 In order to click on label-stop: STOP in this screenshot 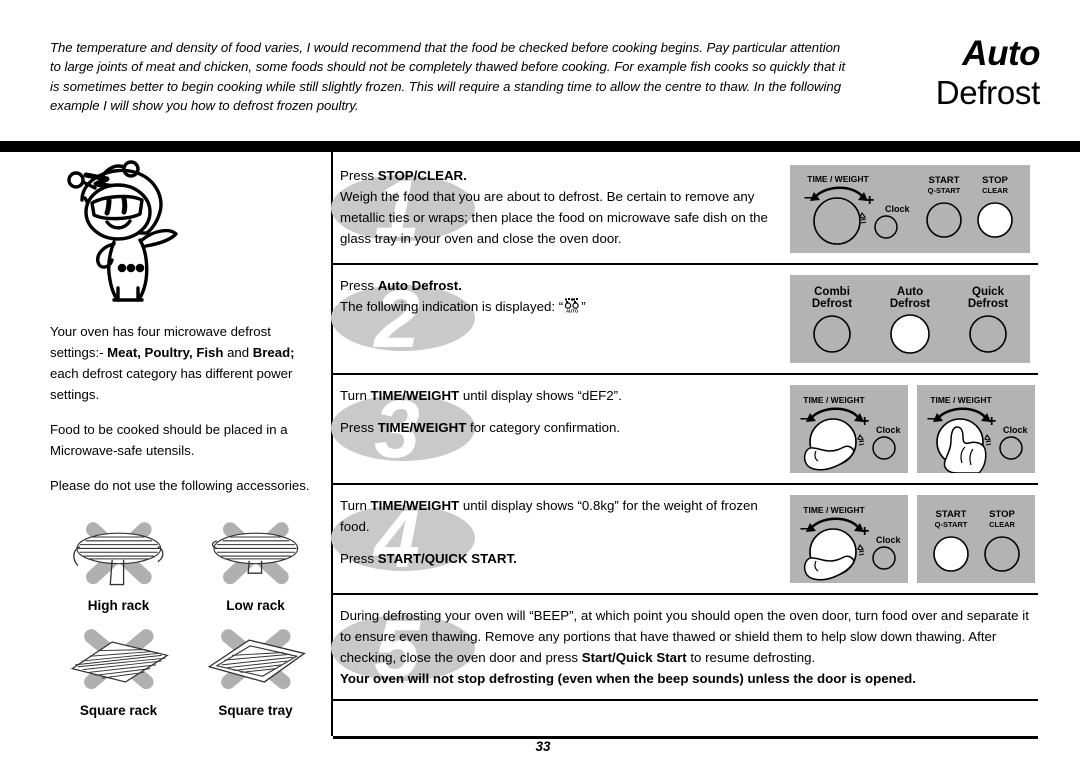, I will do `click(995, 180)`.